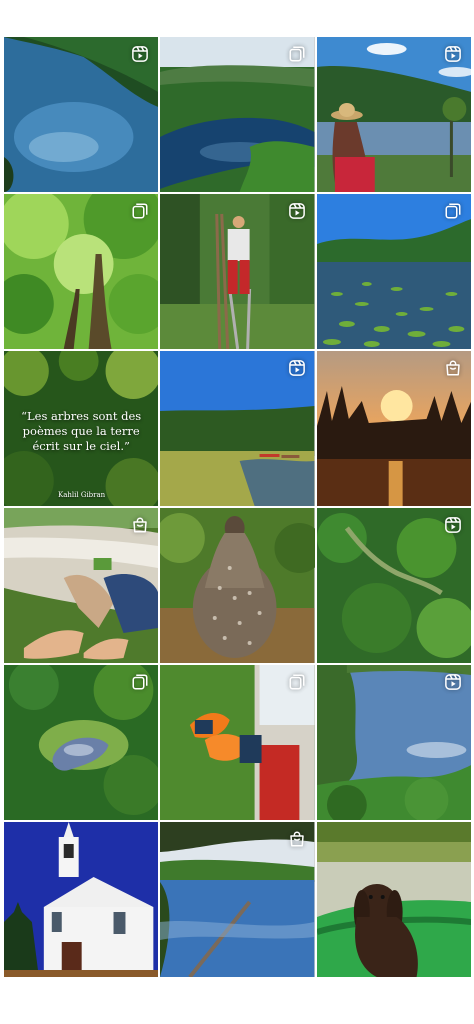 The height and width of the screenshot is (1024, 474). What do you see at coordinates (237, 899) in the screenshot?
I see `post-tile-calm-lake` at bounding box center [237, 899].